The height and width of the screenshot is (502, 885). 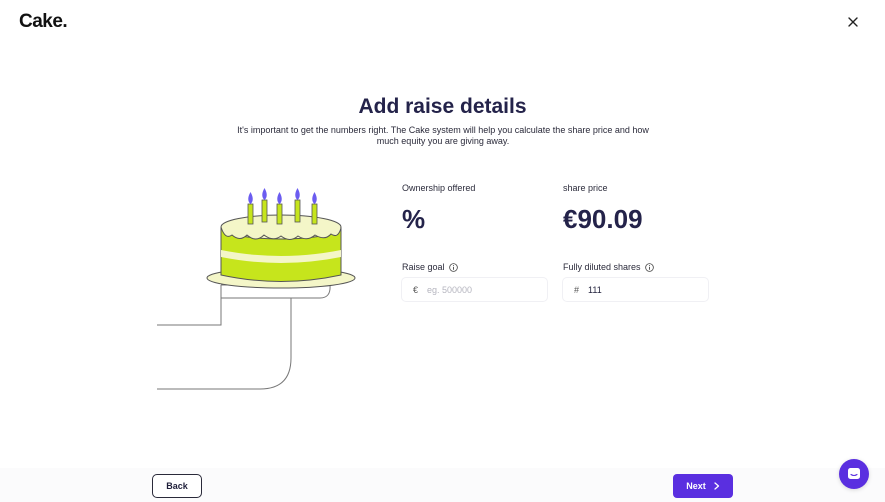 What do you see at coordinates (256, 289) in the screenshot?
I see `cake-illustration` at bounding box center [256, 289].